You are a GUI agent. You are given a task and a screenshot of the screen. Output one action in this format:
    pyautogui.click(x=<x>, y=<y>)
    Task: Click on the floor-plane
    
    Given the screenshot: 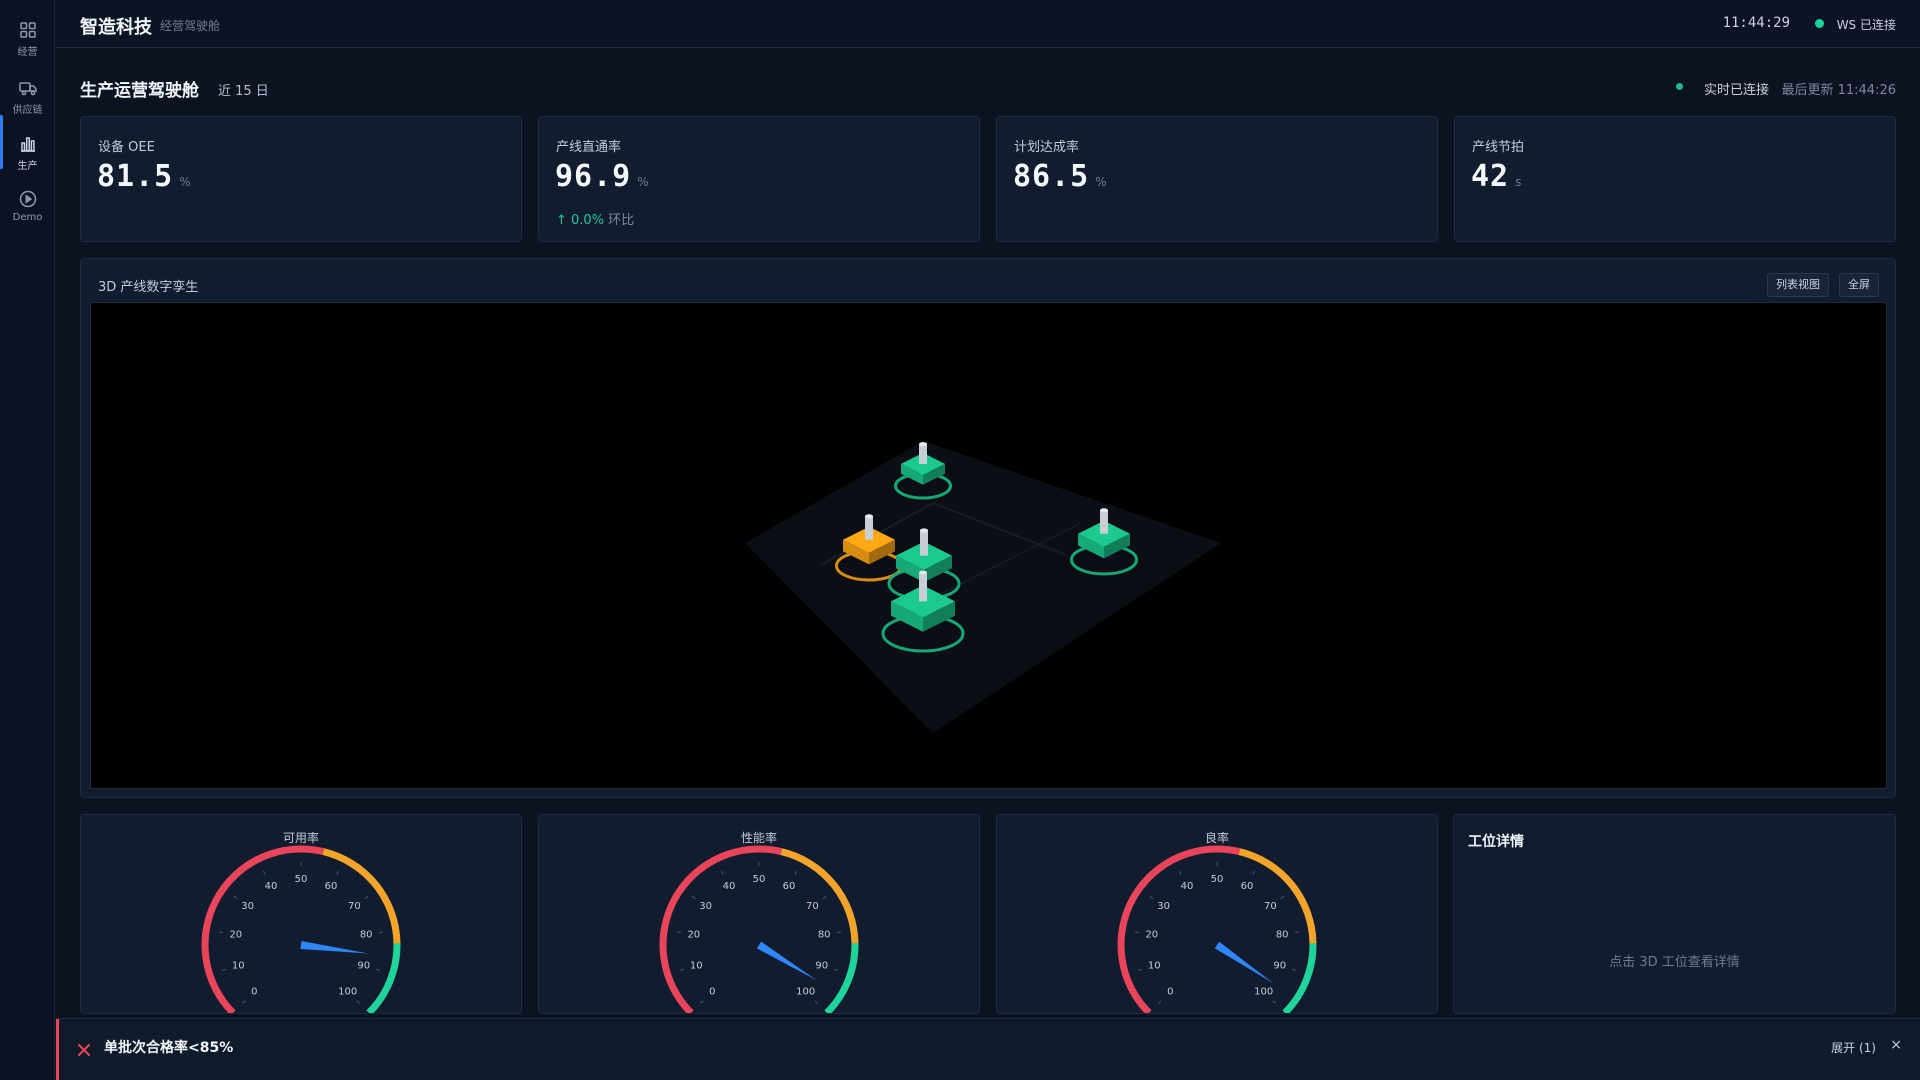 What is the action you would take?
    pyautogui.click(x=983, y=587)
    